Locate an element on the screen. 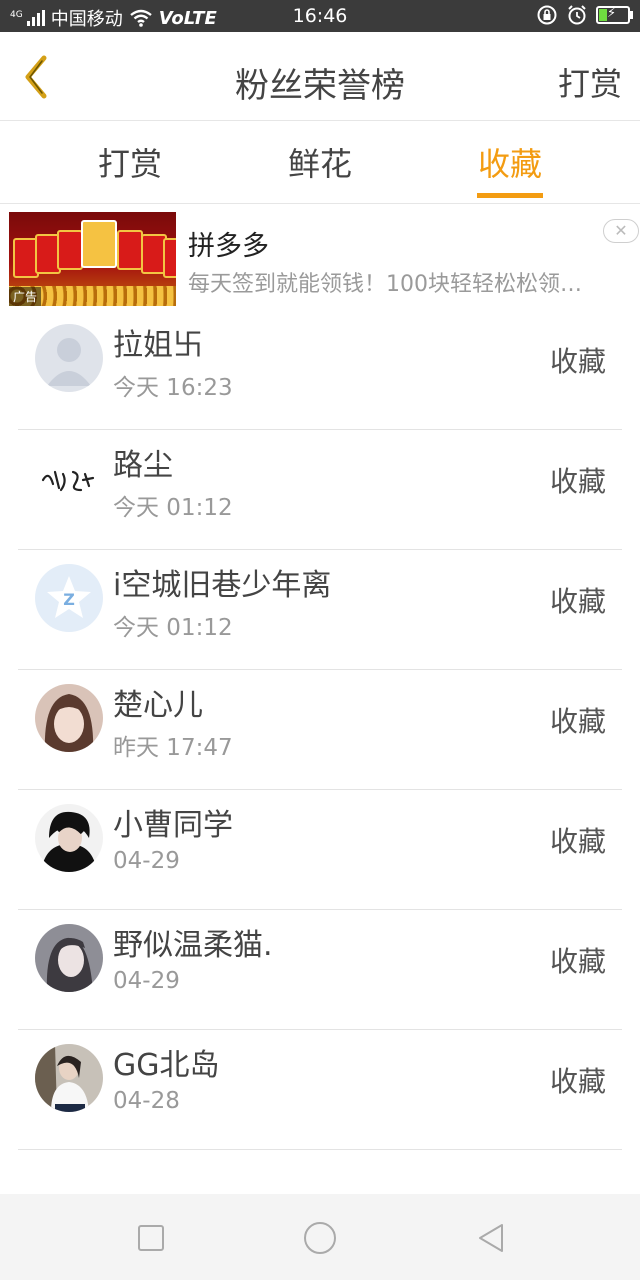  list-item: 野似温柔猫. 04-29 收藏 is located at coordinates (320, 970).